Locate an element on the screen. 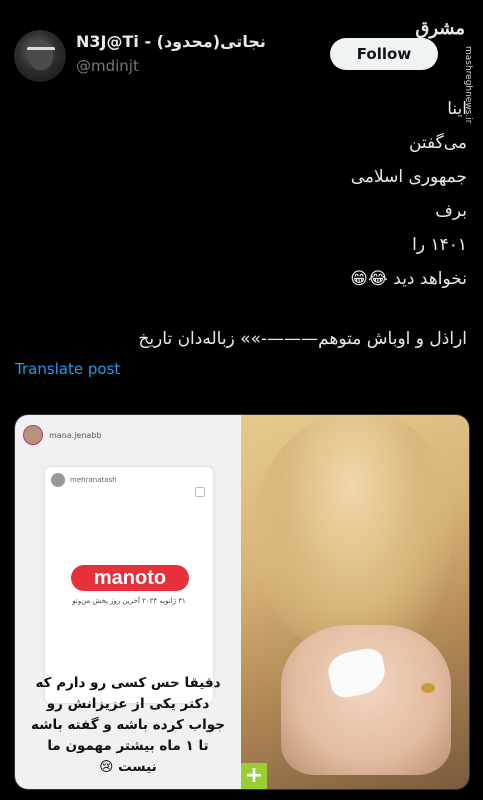 This screenshot has height=800, width=483. tweet-line: اینا is located at coordinates (457, 109).